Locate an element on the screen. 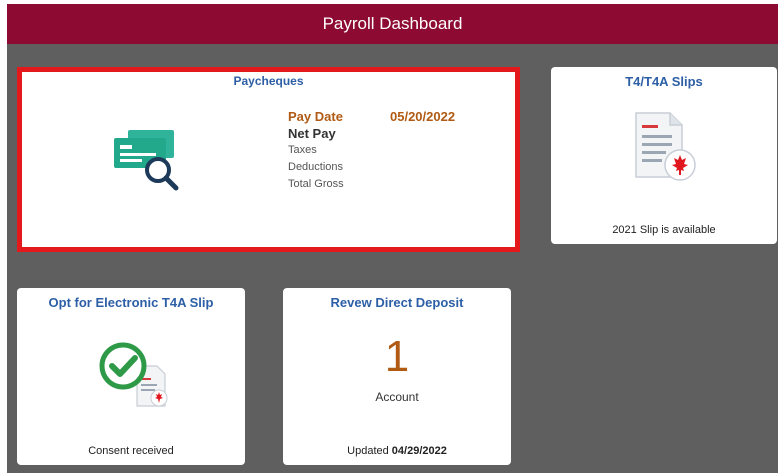 The image size is (778, 473). deductions-label: Deductions is located at coordinates (316, 167).